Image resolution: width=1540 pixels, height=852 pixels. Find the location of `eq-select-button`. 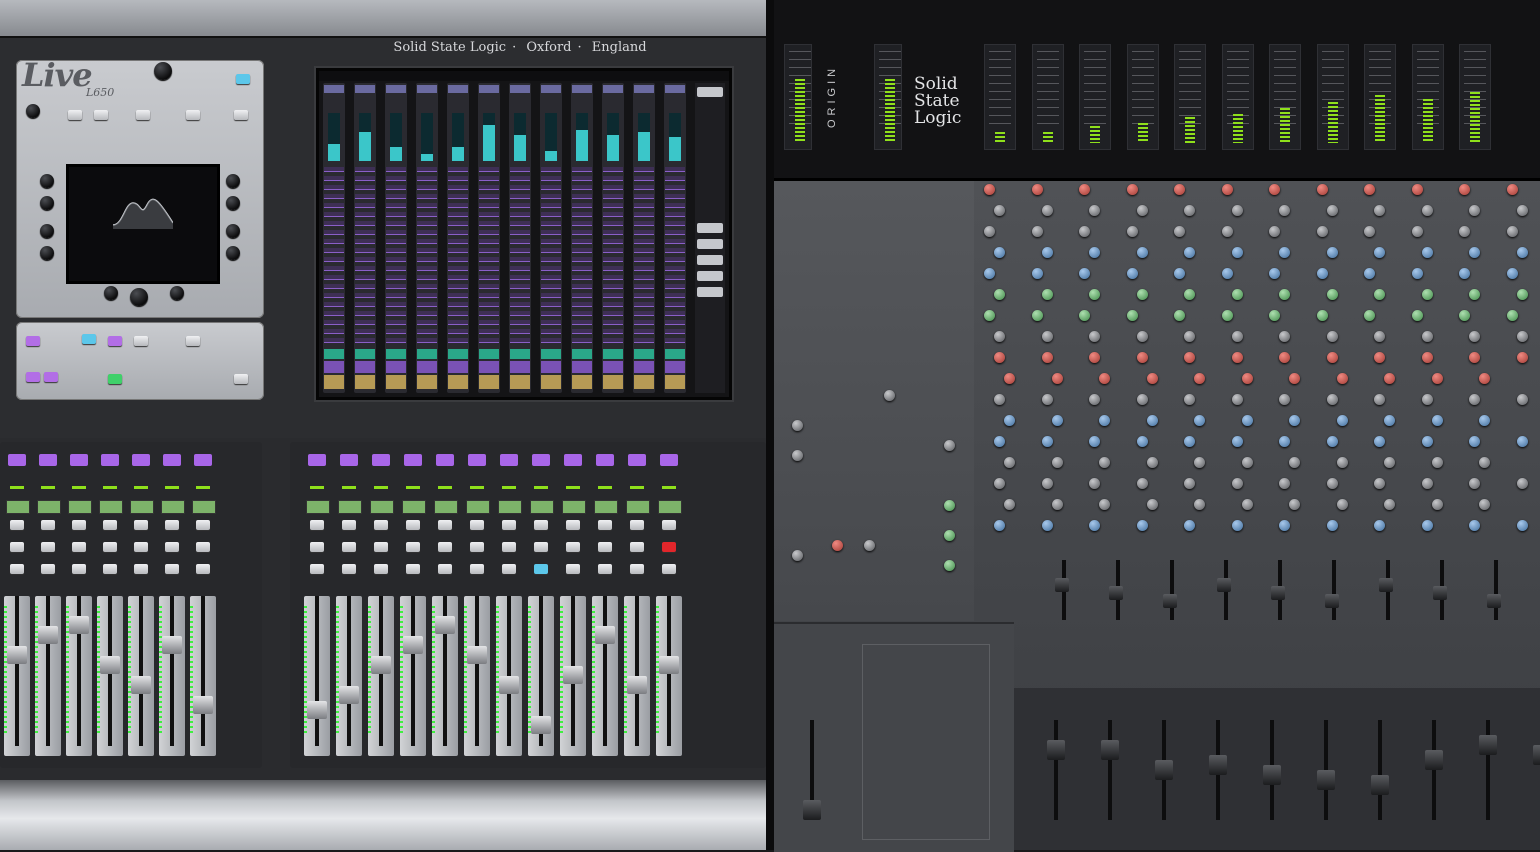

eq-select-button is located at coordinates (141, 341).